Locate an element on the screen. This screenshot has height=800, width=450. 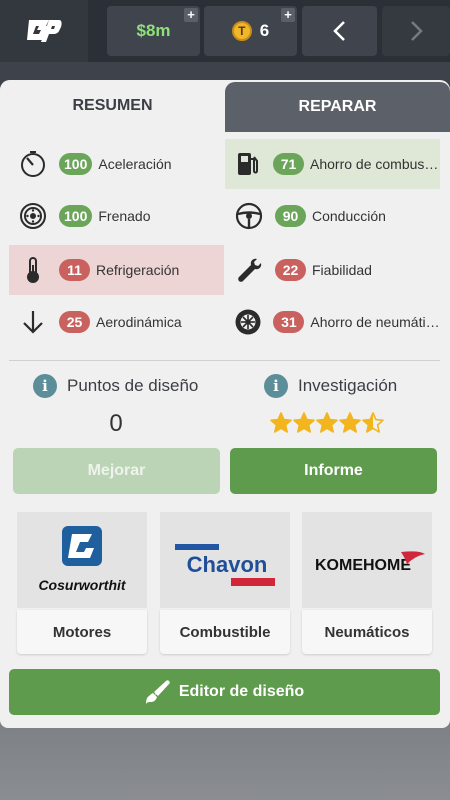
supplier-card-tyres: KOMEHOME Neumáticos is located at coordinates (367, 583).